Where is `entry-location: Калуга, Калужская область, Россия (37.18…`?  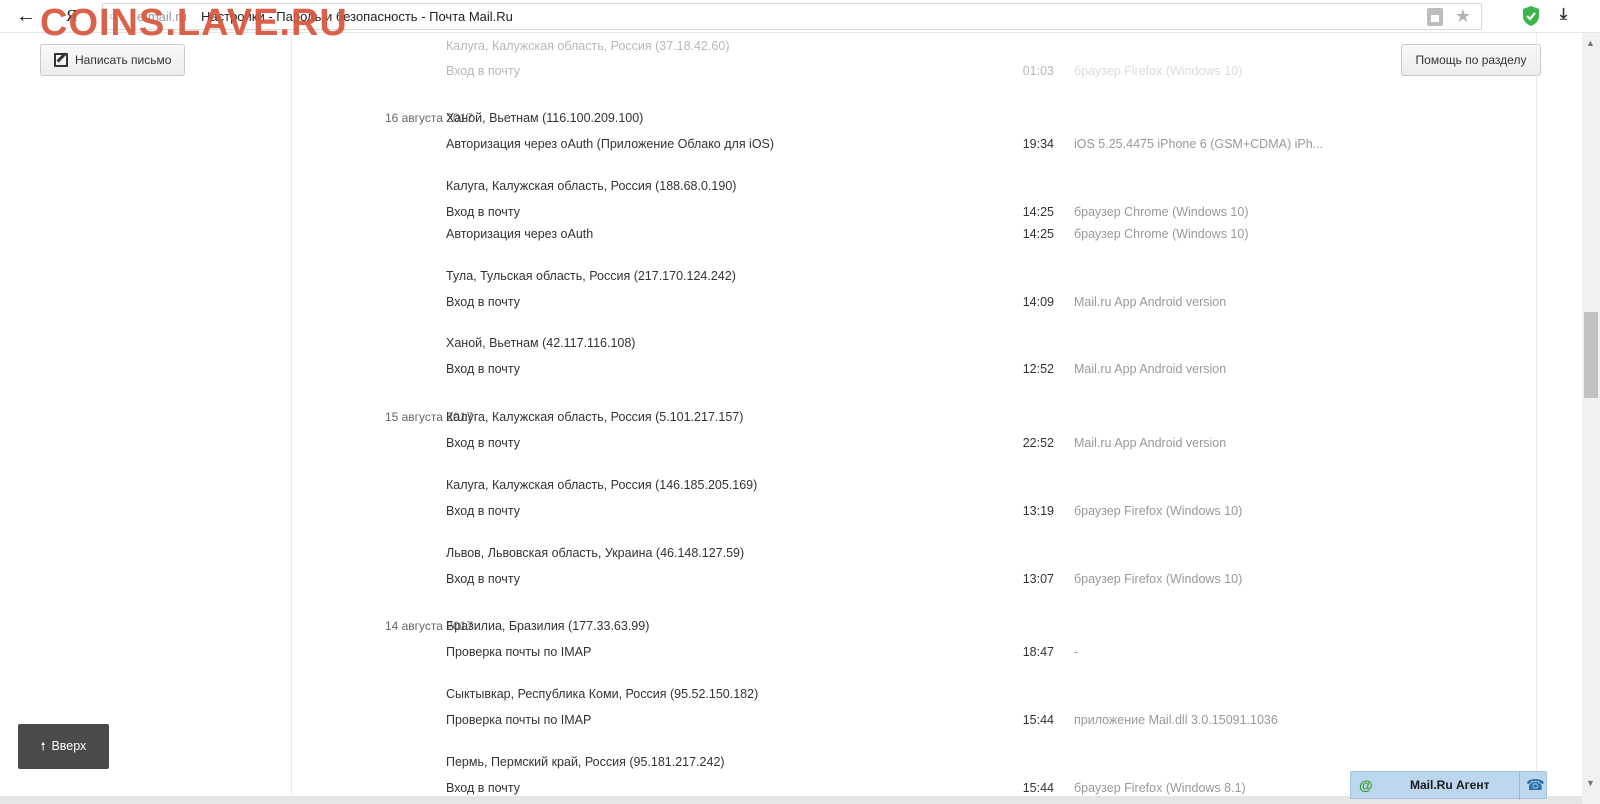
entry-location: Калуга, Калужская область, Россия (37.18… is located at coordinates (588, 46).